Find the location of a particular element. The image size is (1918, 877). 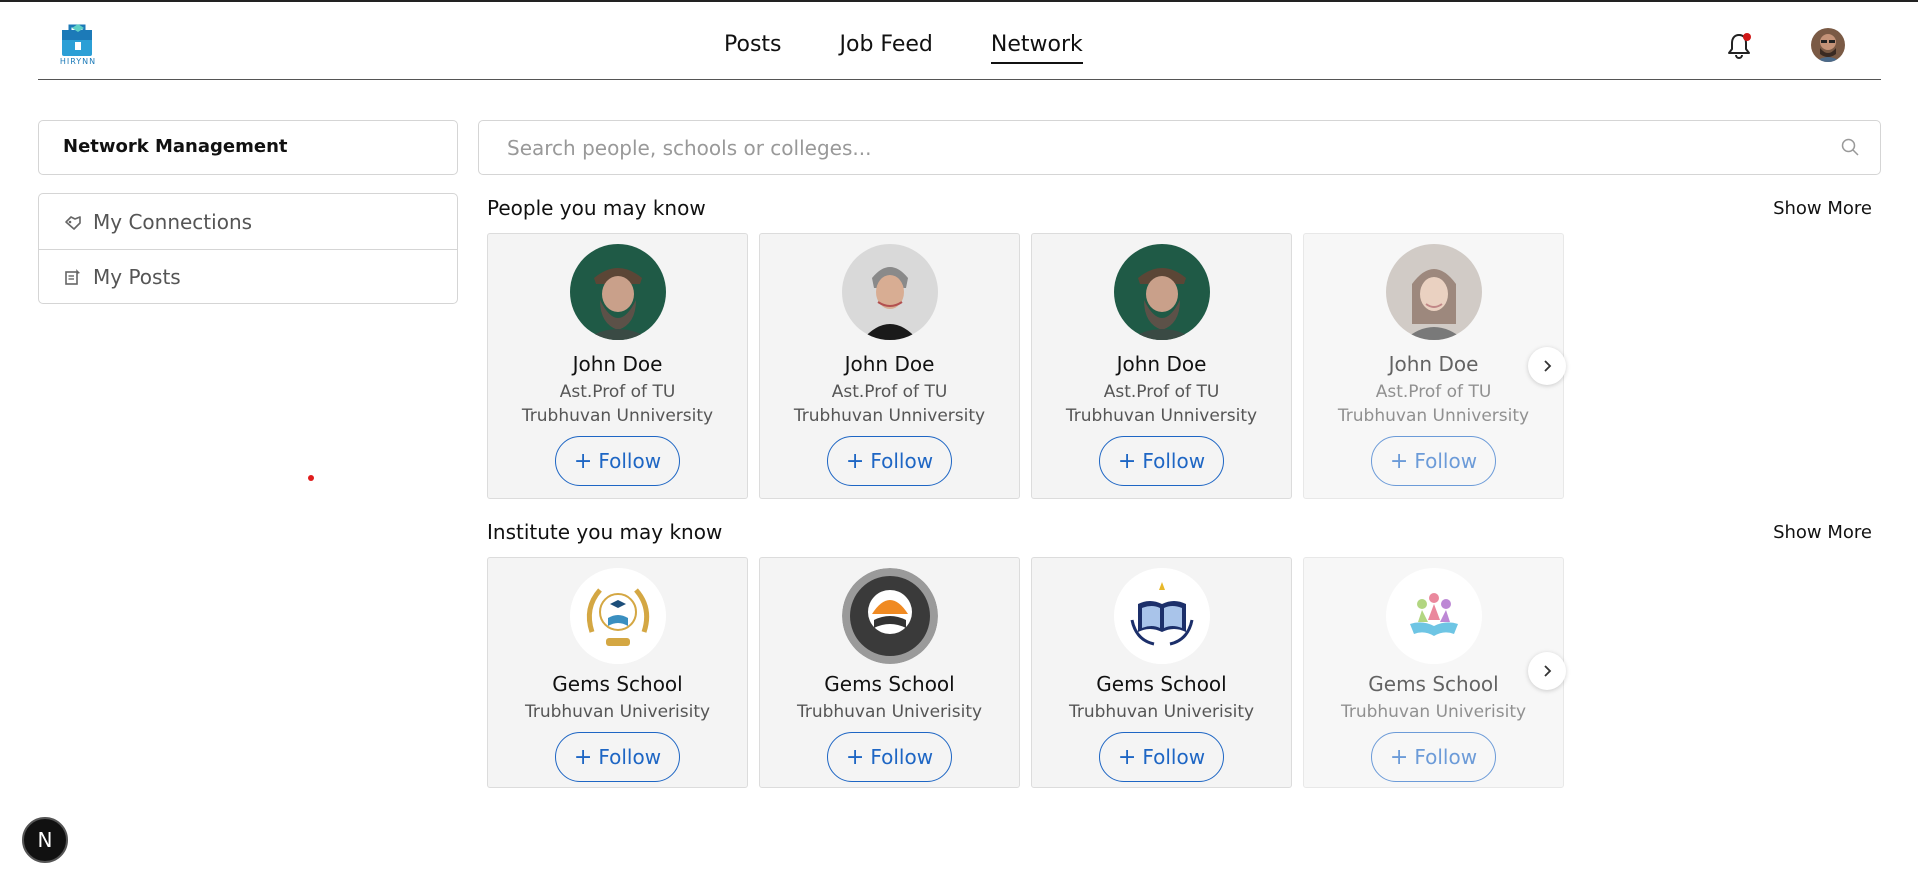

post-edit-icon is located at coordinates (73, 277).